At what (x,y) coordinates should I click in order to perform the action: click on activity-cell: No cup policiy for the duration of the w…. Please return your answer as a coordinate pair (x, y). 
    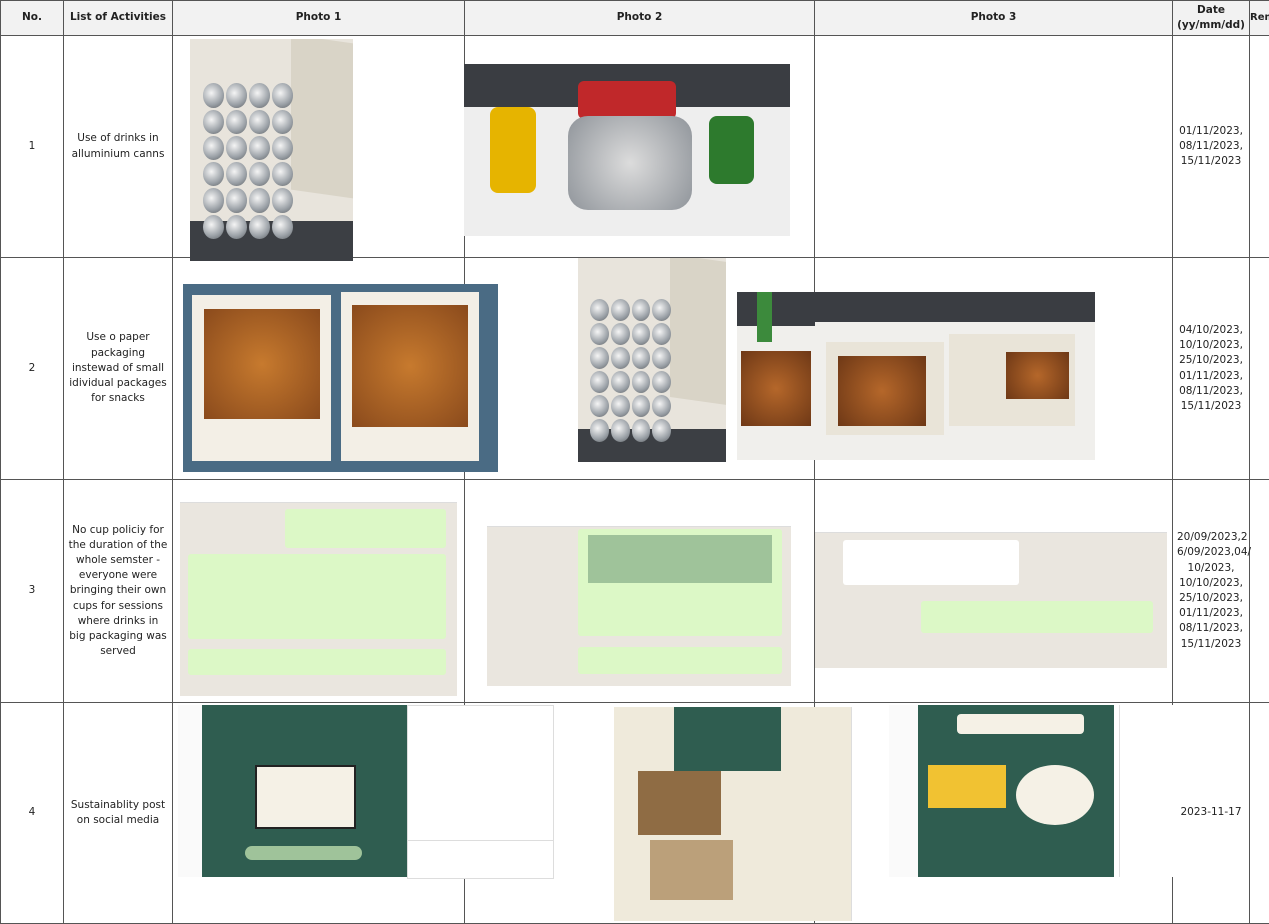
    Looking at the image, I should click on (118, 591).